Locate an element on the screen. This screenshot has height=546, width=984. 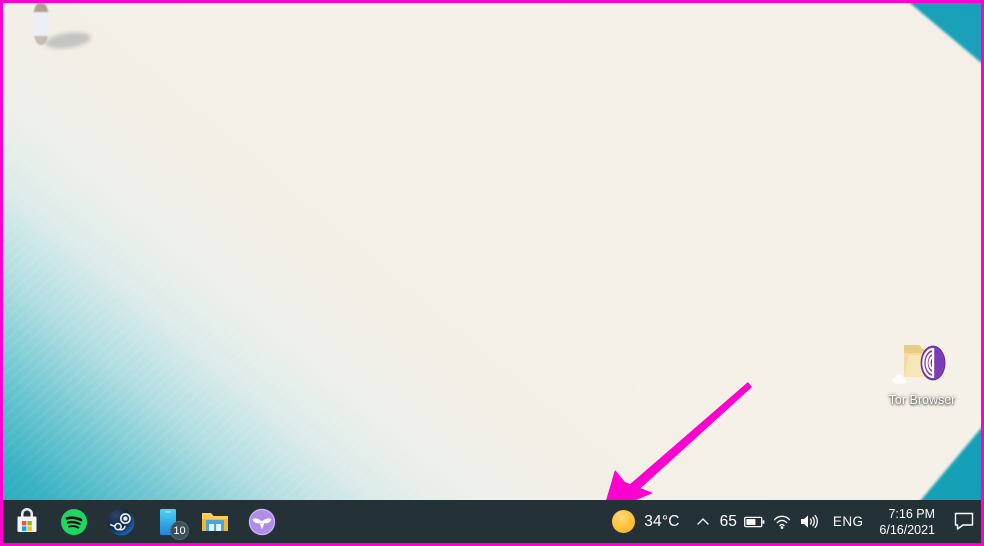
language-indicator: ENG is located at coordinates (848, 521).